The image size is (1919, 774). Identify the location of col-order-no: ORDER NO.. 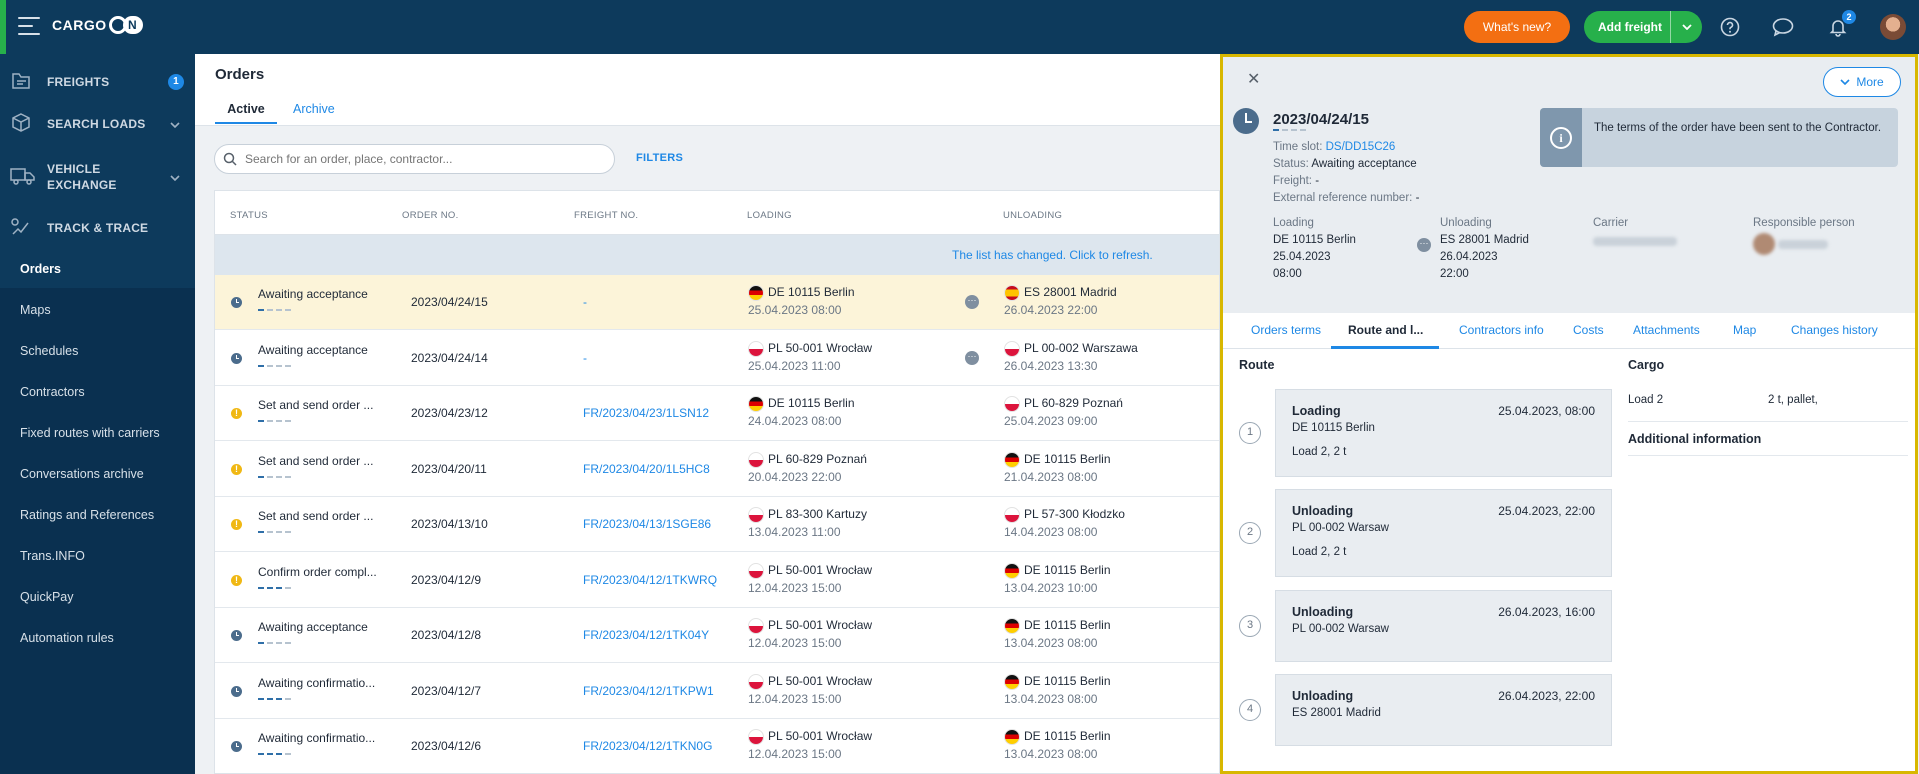
(430, 215).